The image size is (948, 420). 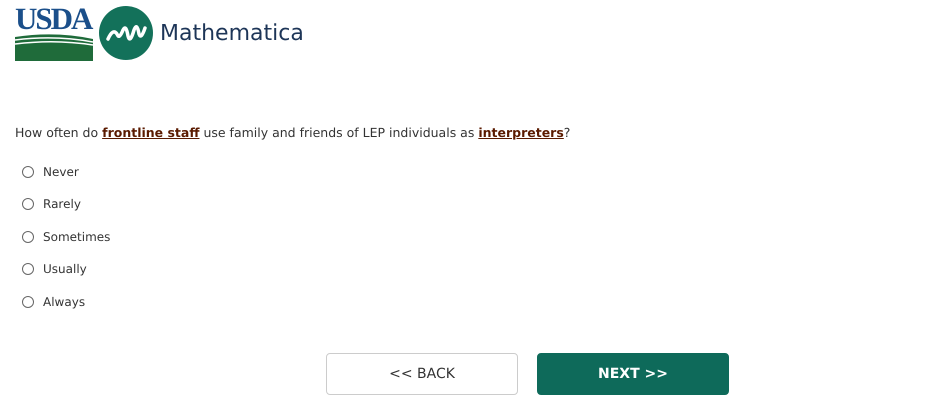 What do you see at coordinates (151, 132) in the screenshot?
I see `glossary-link: frontline staff` at bounding box center [151, 132].